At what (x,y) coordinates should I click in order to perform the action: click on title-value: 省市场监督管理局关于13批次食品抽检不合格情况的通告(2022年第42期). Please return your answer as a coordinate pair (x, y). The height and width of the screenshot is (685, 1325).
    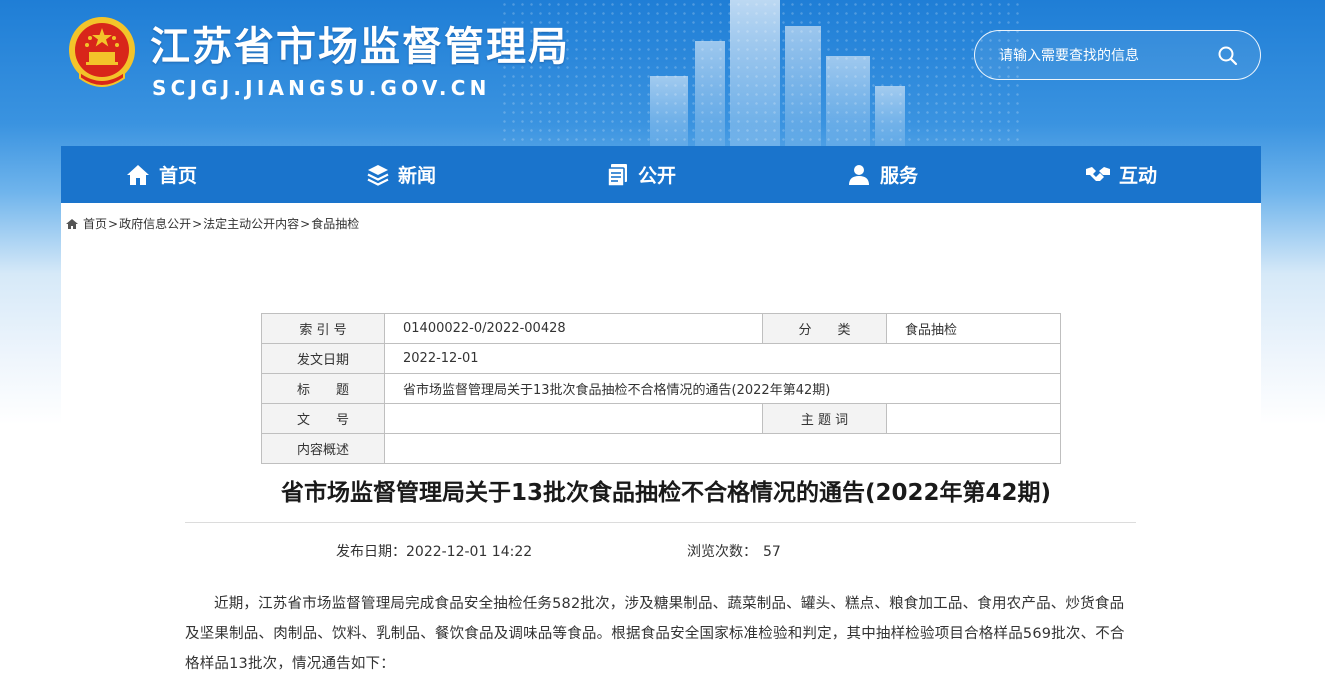
    Looking at the image, I should click on (722, 388).